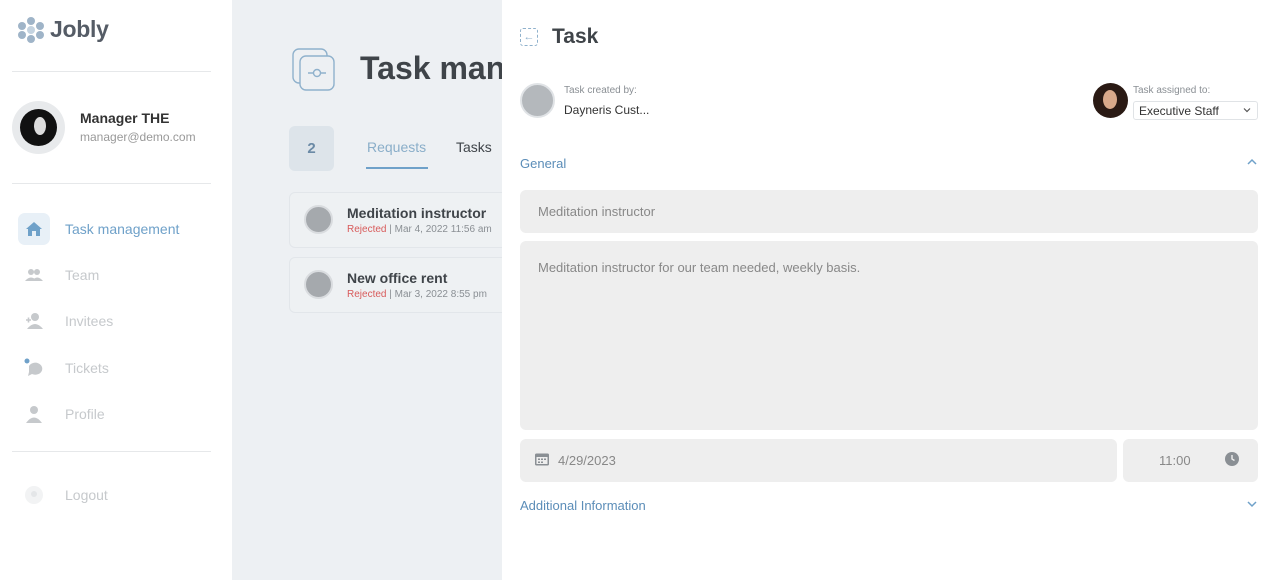  I want to click on card-meta: Rejected | Mar 3, 2022 8:55 pm, so click(417, 294).